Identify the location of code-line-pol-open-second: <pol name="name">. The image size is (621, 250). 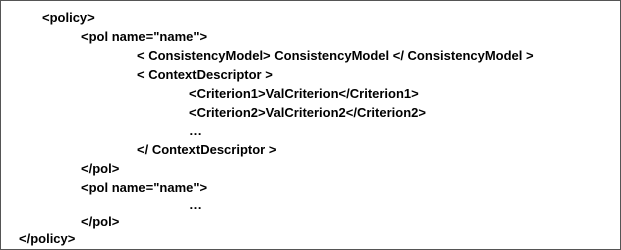
(144, 187).